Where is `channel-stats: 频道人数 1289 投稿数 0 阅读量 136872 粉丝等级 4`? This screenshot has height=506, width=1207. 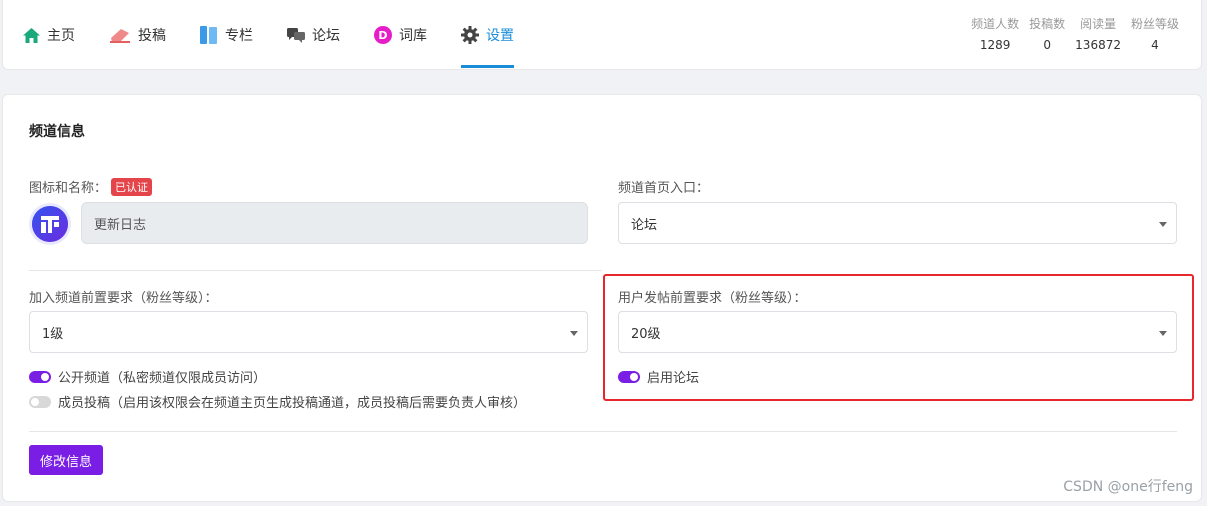 channel-stats: 频道人数 1289 投稿数 0 阅读量 136872 粉丝等级 4 is located at coordinates (1075, 33).